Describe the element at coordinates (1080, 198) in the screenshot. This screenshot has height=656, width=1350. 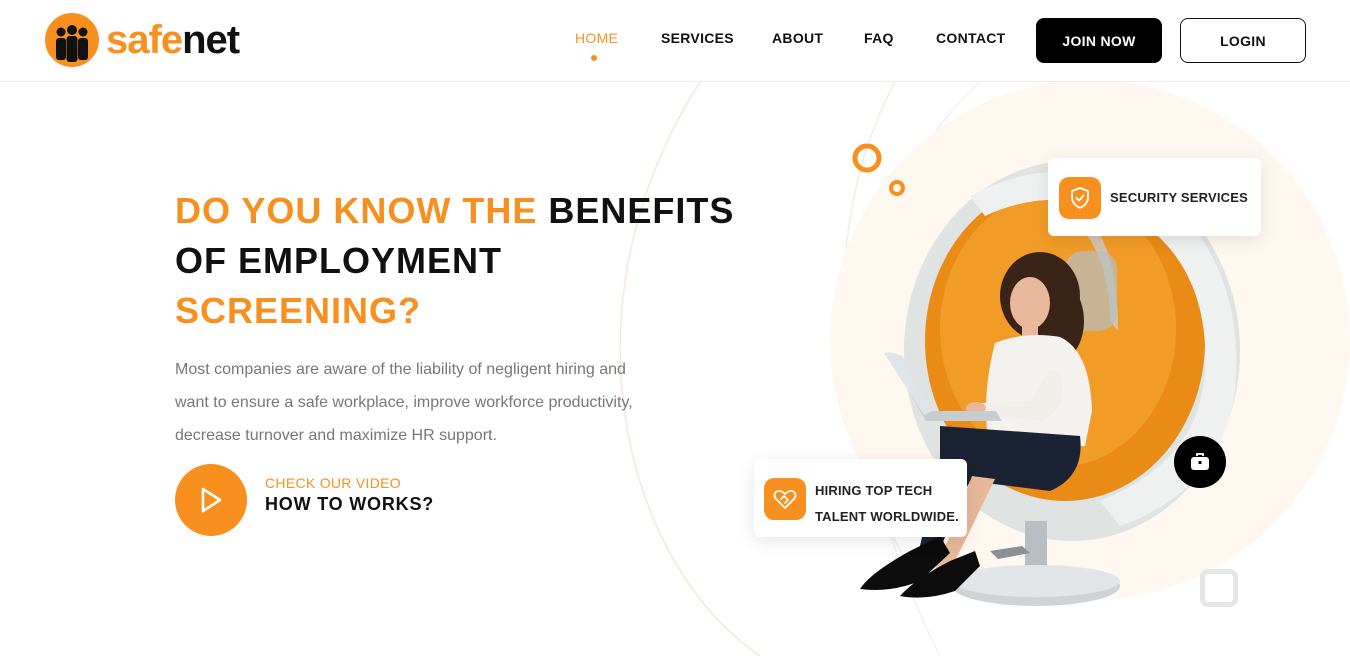
I see `shield-check-icon` at that location.